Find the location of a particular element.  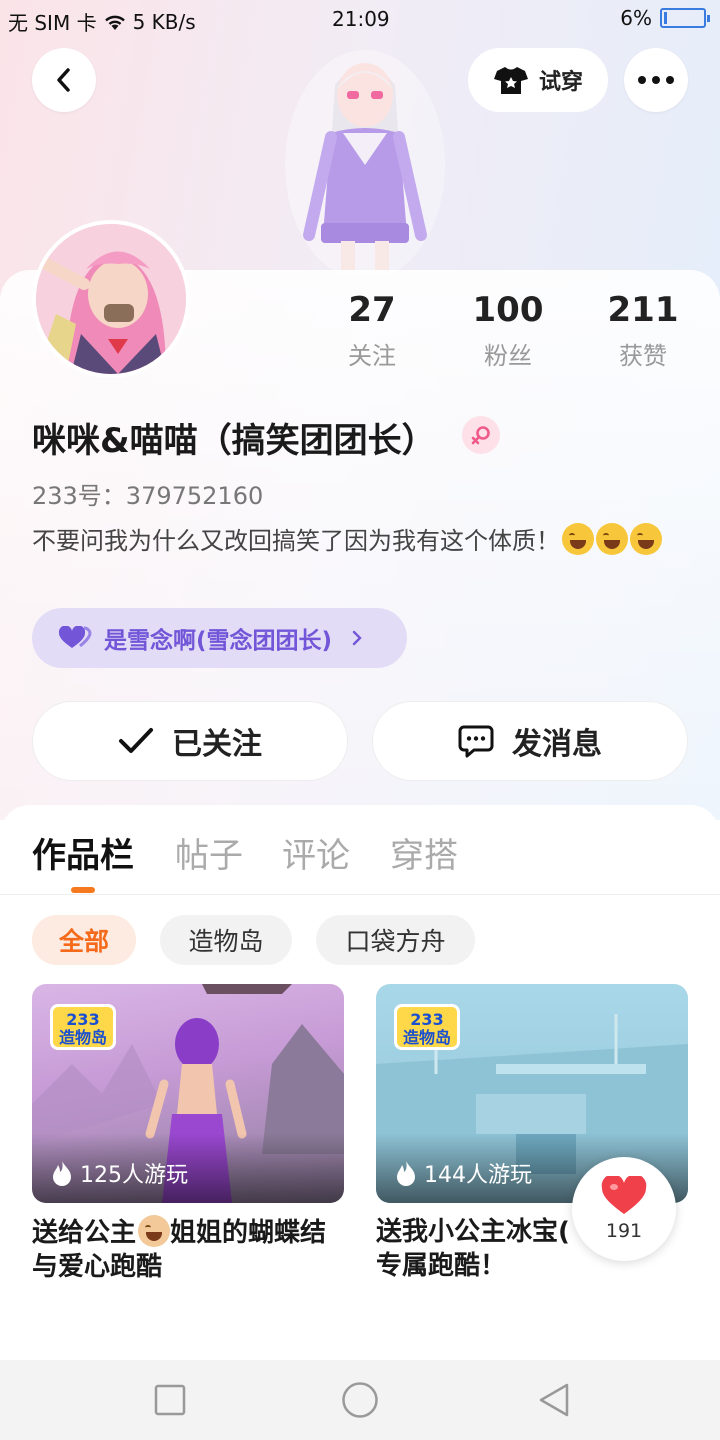

family-label: 是雪念啊(雪念团团长) is located at coordinates (218, 641).